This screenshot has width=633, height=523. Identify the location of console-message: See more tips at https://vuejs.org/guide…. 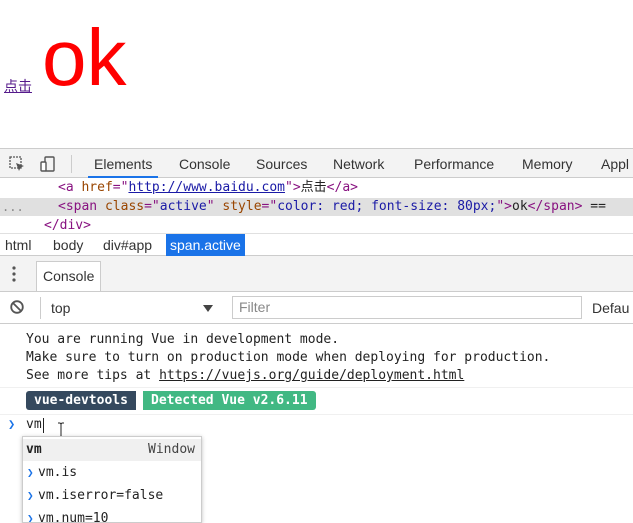
(245, 376).